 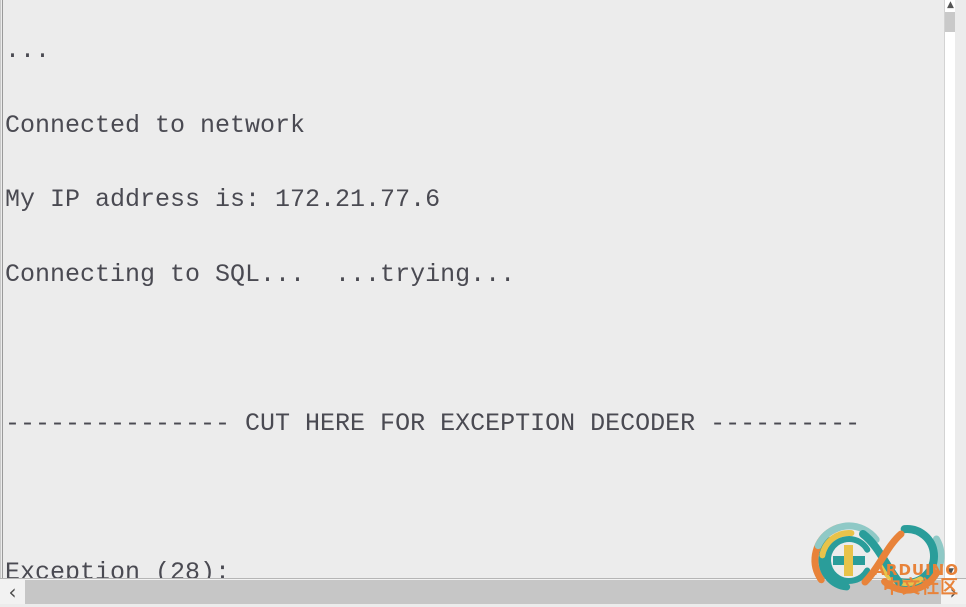 I want to click on scroll-up-arrow-icon: ▲, so click(x=950, y=5).